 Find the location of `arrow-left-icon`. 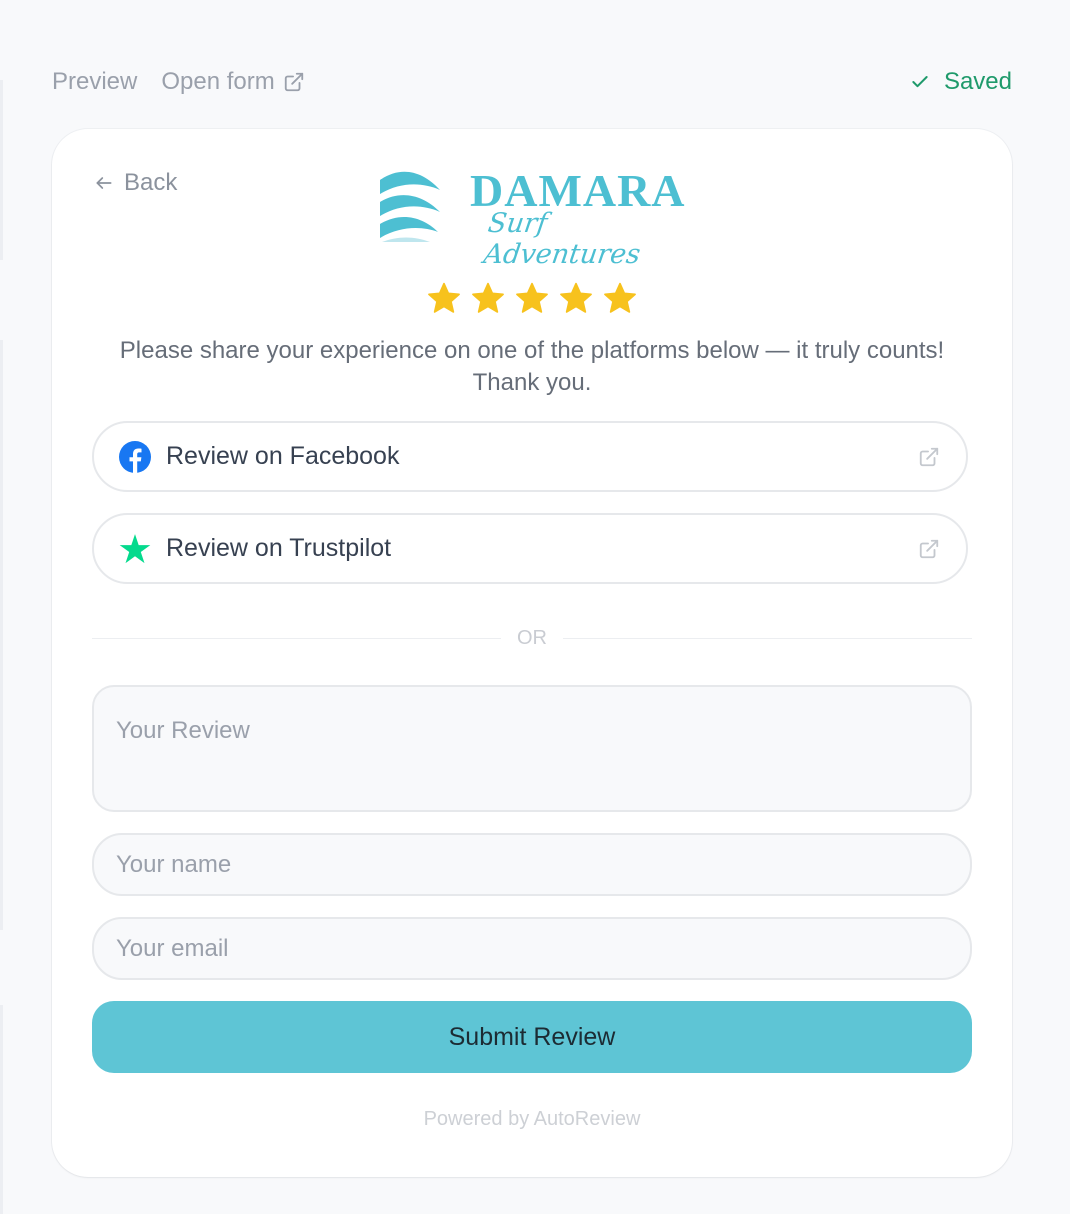

arrow-left-icon is located at coordinates (104, 183).